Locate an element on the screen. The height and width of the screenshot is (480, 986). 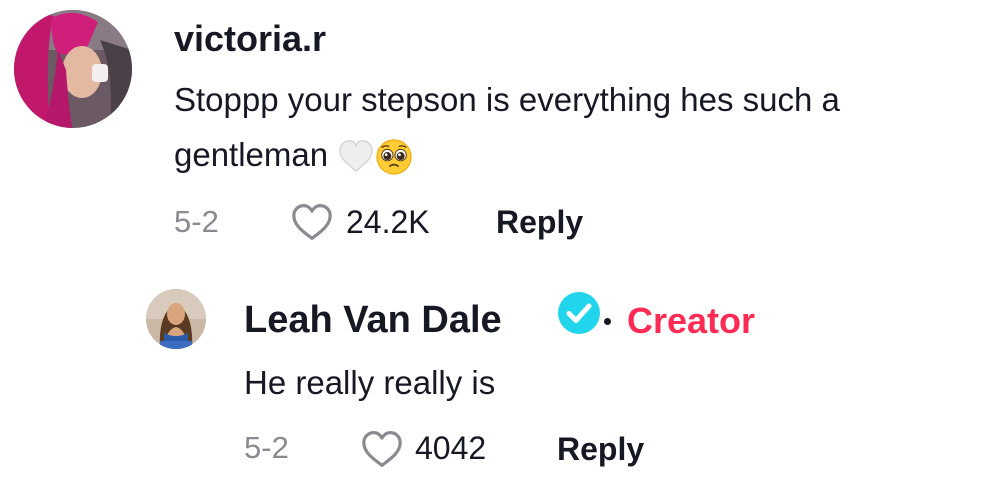
creator-badge: Creator is located at coordinates (691, 320).